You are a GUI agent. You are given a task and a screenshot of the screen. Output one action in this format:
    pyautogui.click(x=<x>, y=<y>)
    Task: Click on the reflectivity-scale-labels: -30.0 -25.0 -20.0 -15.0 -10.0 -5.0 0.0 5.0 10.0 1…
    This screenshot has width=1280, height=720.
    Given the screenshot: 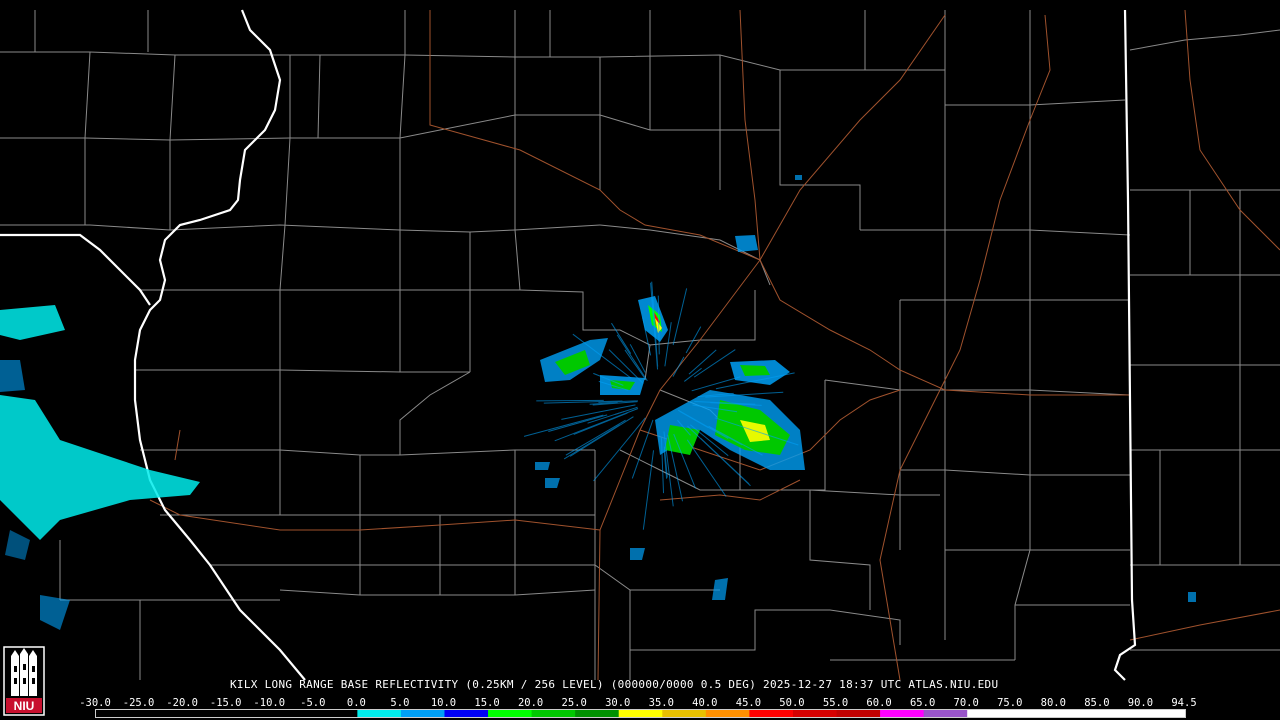 What is the action you would take?
    pyautogui.click(x=637, y=703)
    